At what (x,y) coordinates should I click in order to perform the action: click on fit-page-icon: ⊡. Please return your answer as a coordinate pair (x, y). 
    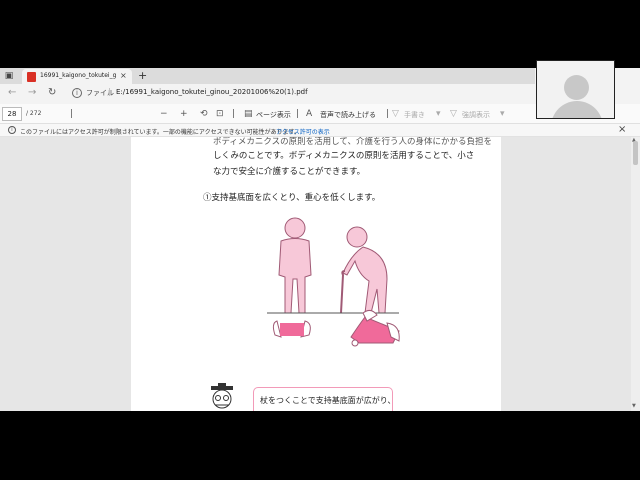
    Looking at the image, I should click on (220, 114).